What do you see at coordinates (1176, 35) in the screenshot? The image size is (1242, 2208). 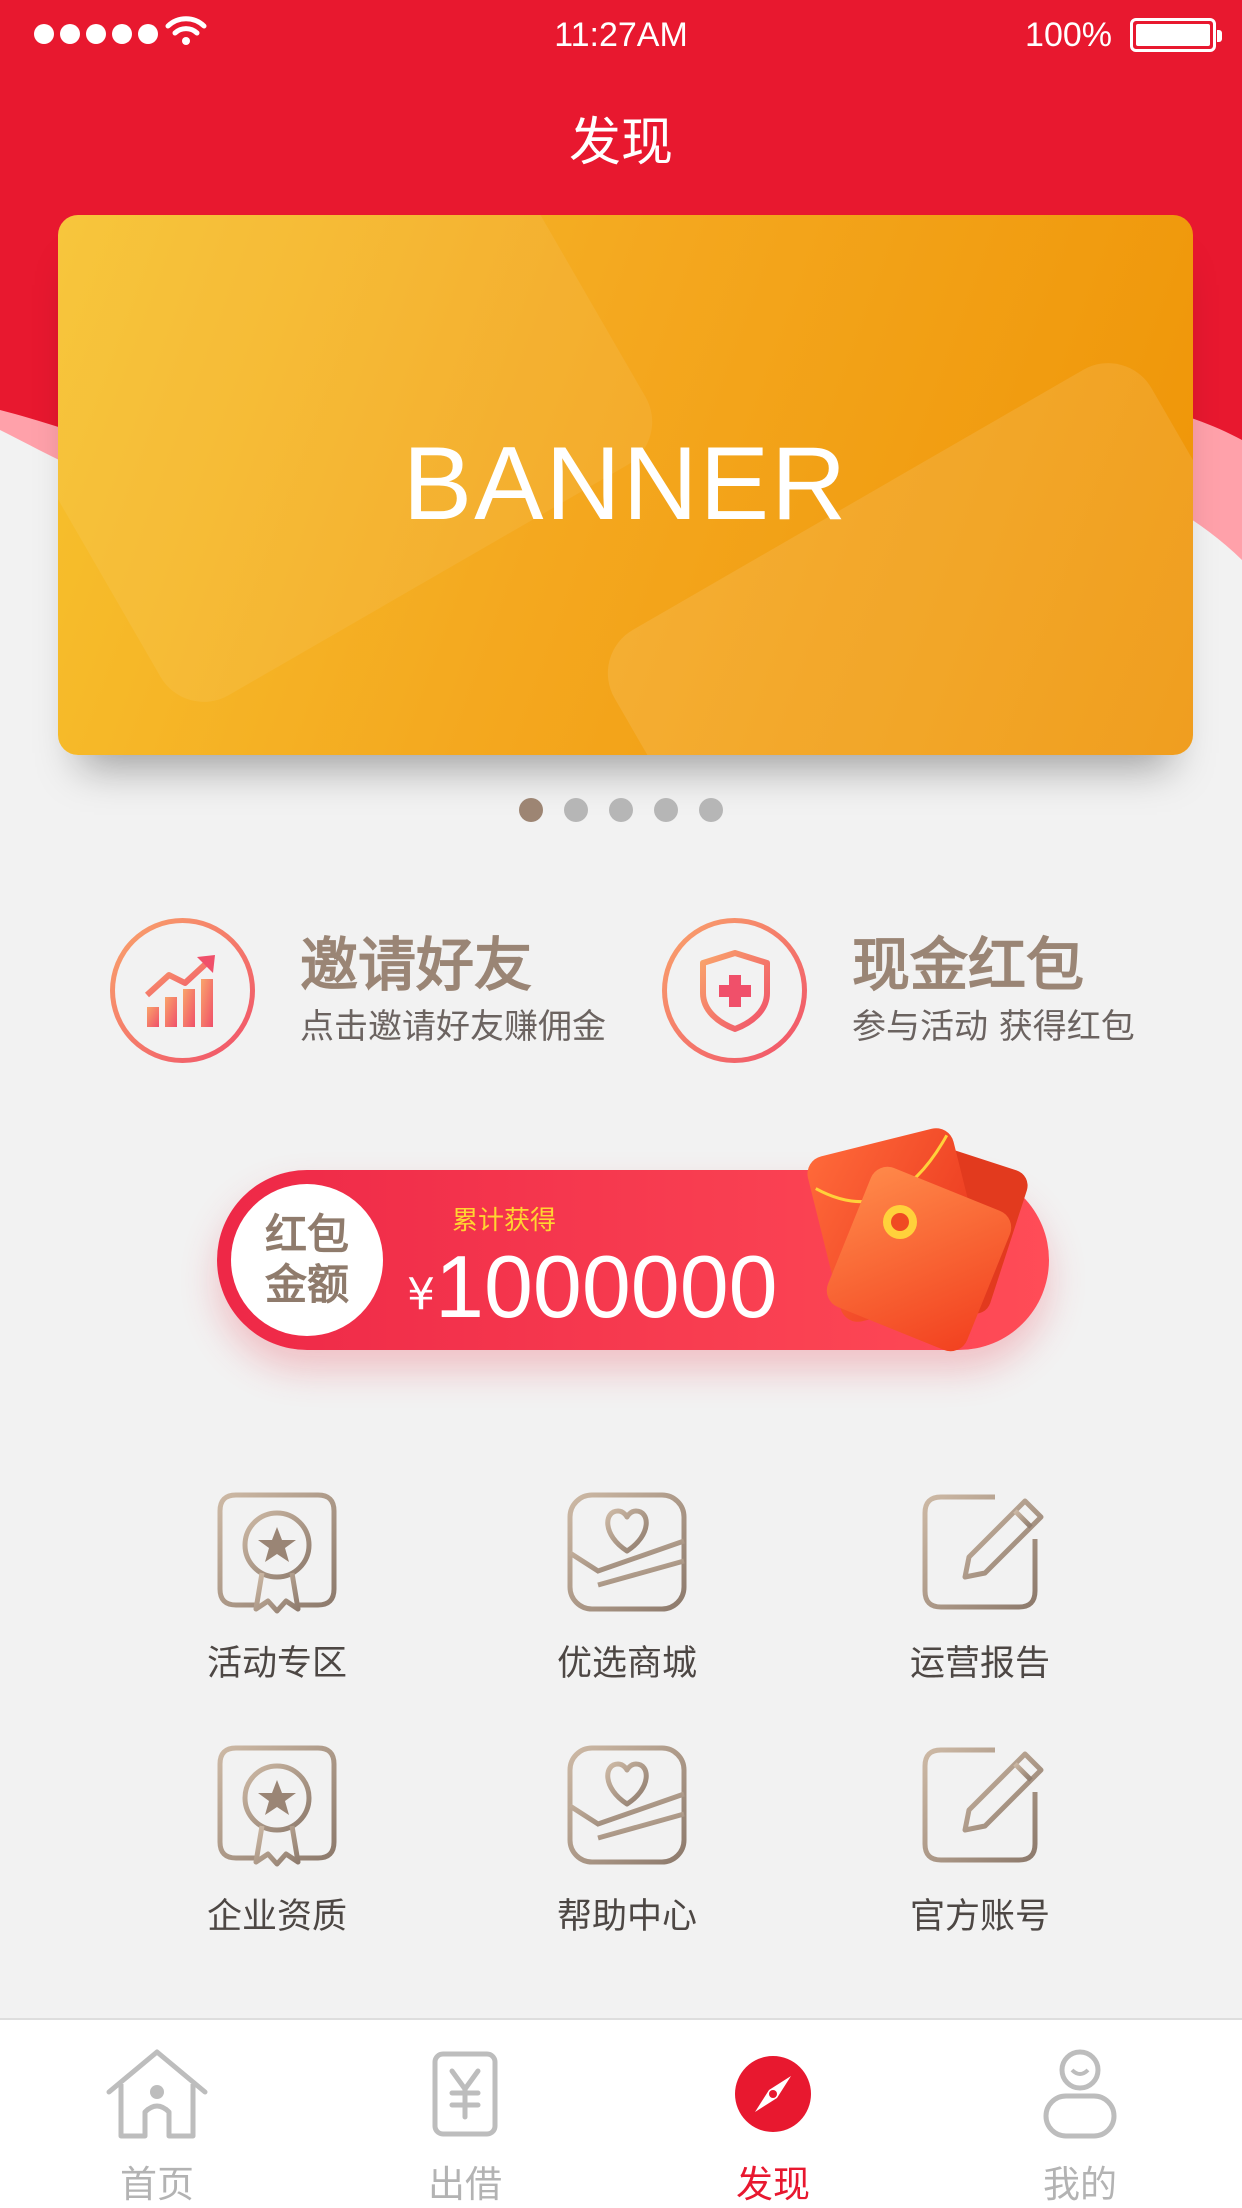 I see `battery-icon` at bounding box center [1176, 35].